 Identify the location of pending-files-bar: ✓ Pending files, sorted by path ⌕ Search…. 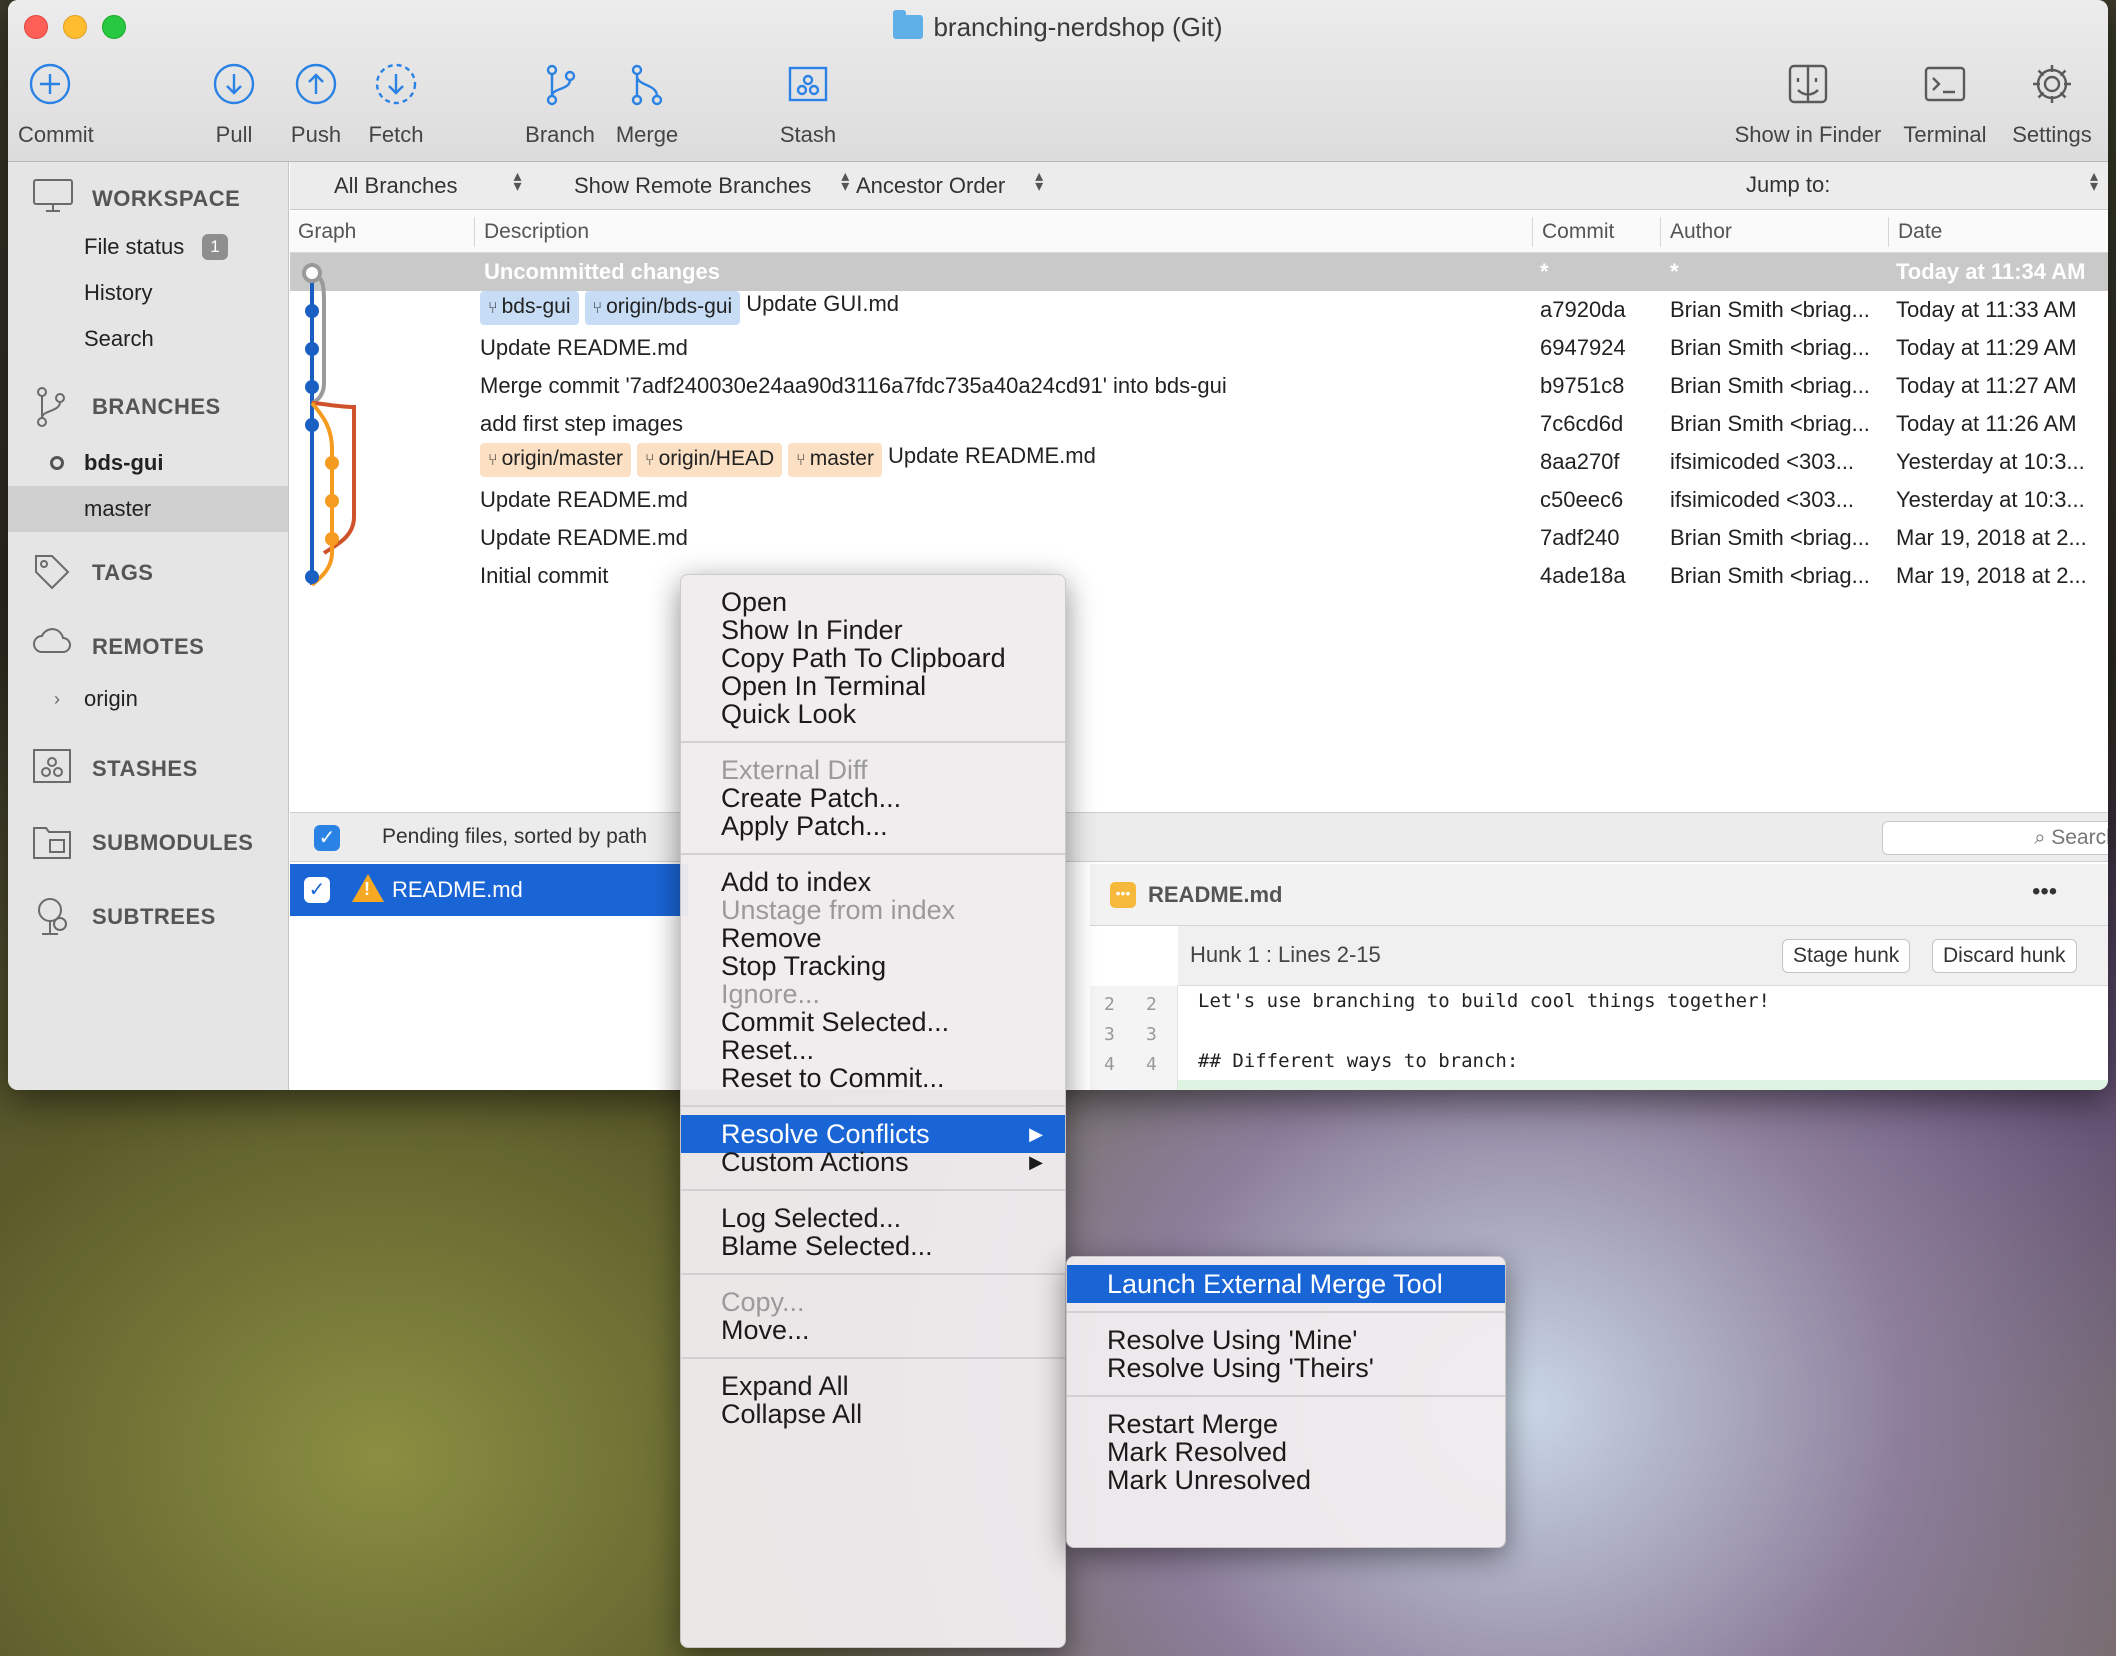
(1199, 837).